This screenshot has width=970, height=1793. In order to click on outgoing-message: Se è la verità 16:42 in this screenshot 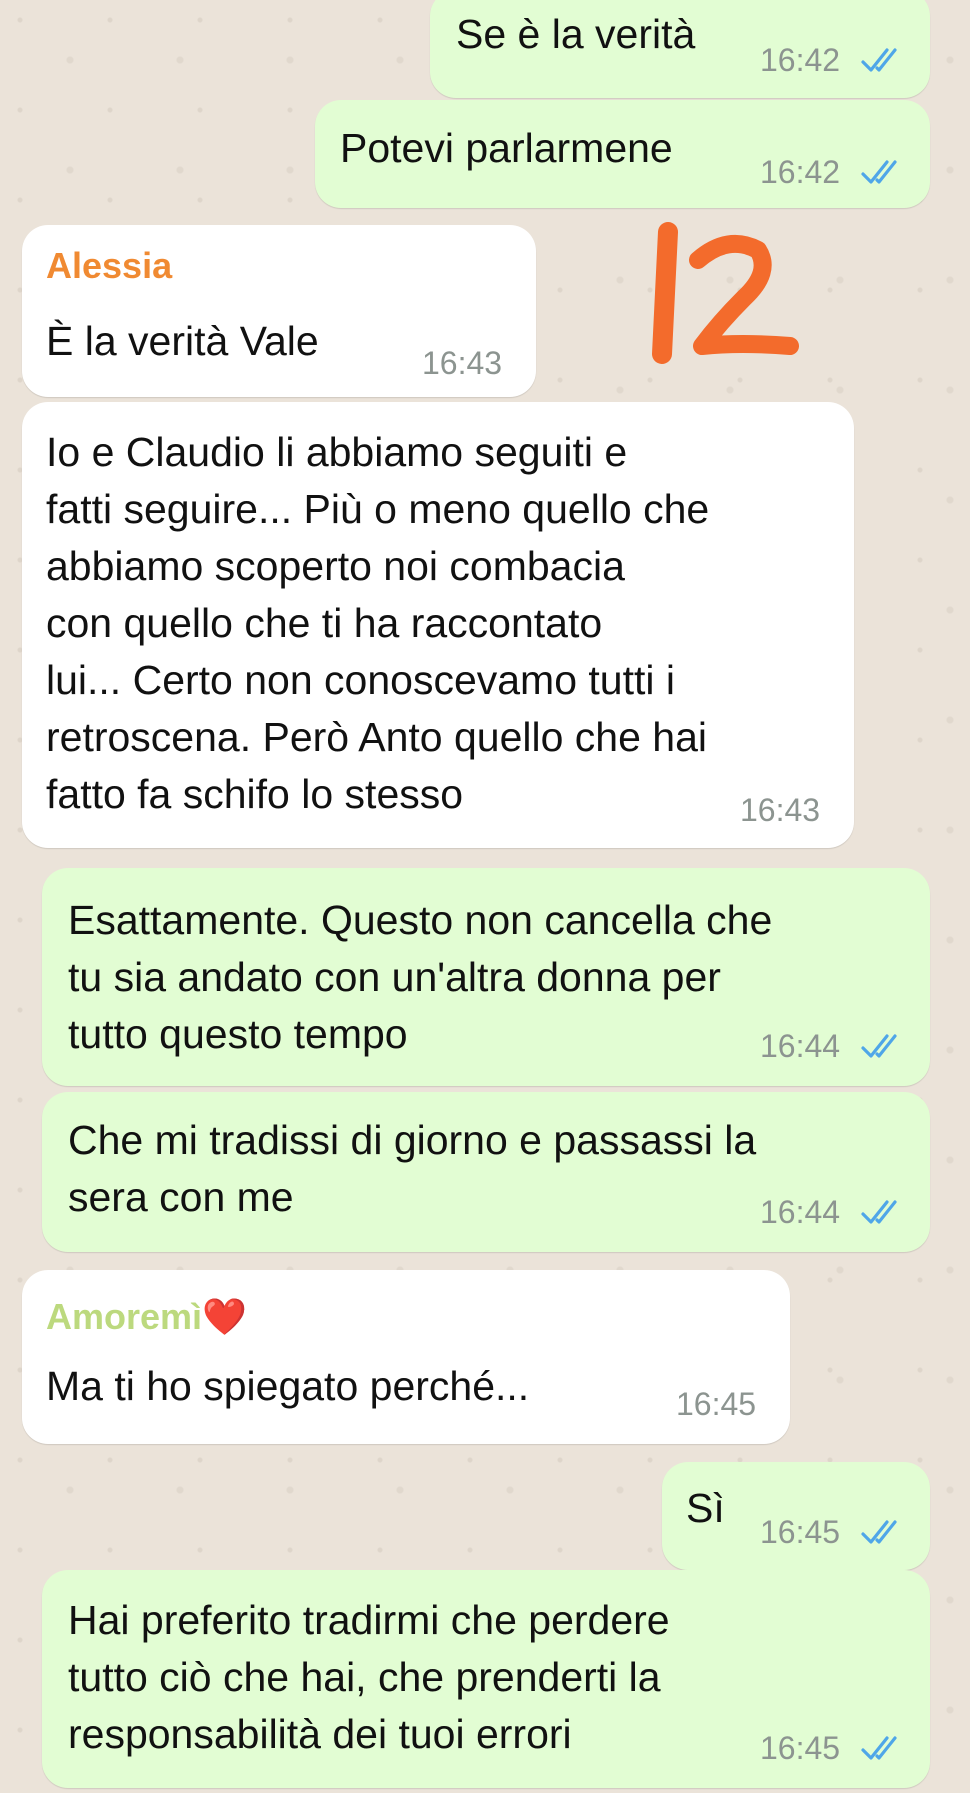, I will do `click(680, 49)`.